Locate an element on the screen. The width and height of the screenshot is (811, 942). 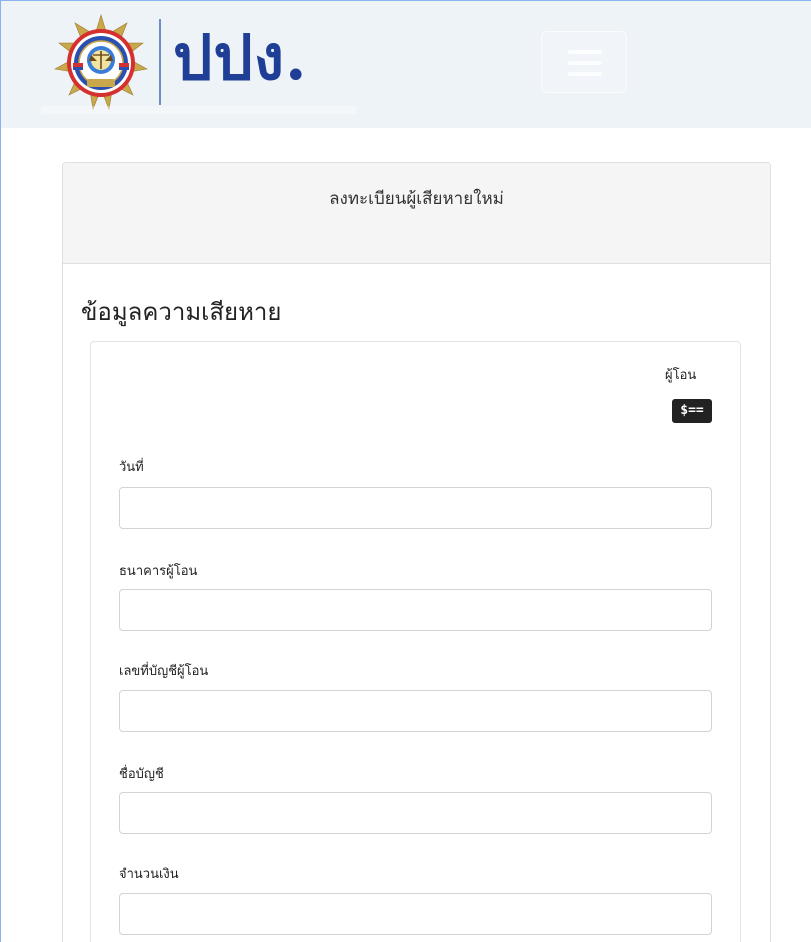
hamburger-menu-icon is located at coordinates (585, 52).